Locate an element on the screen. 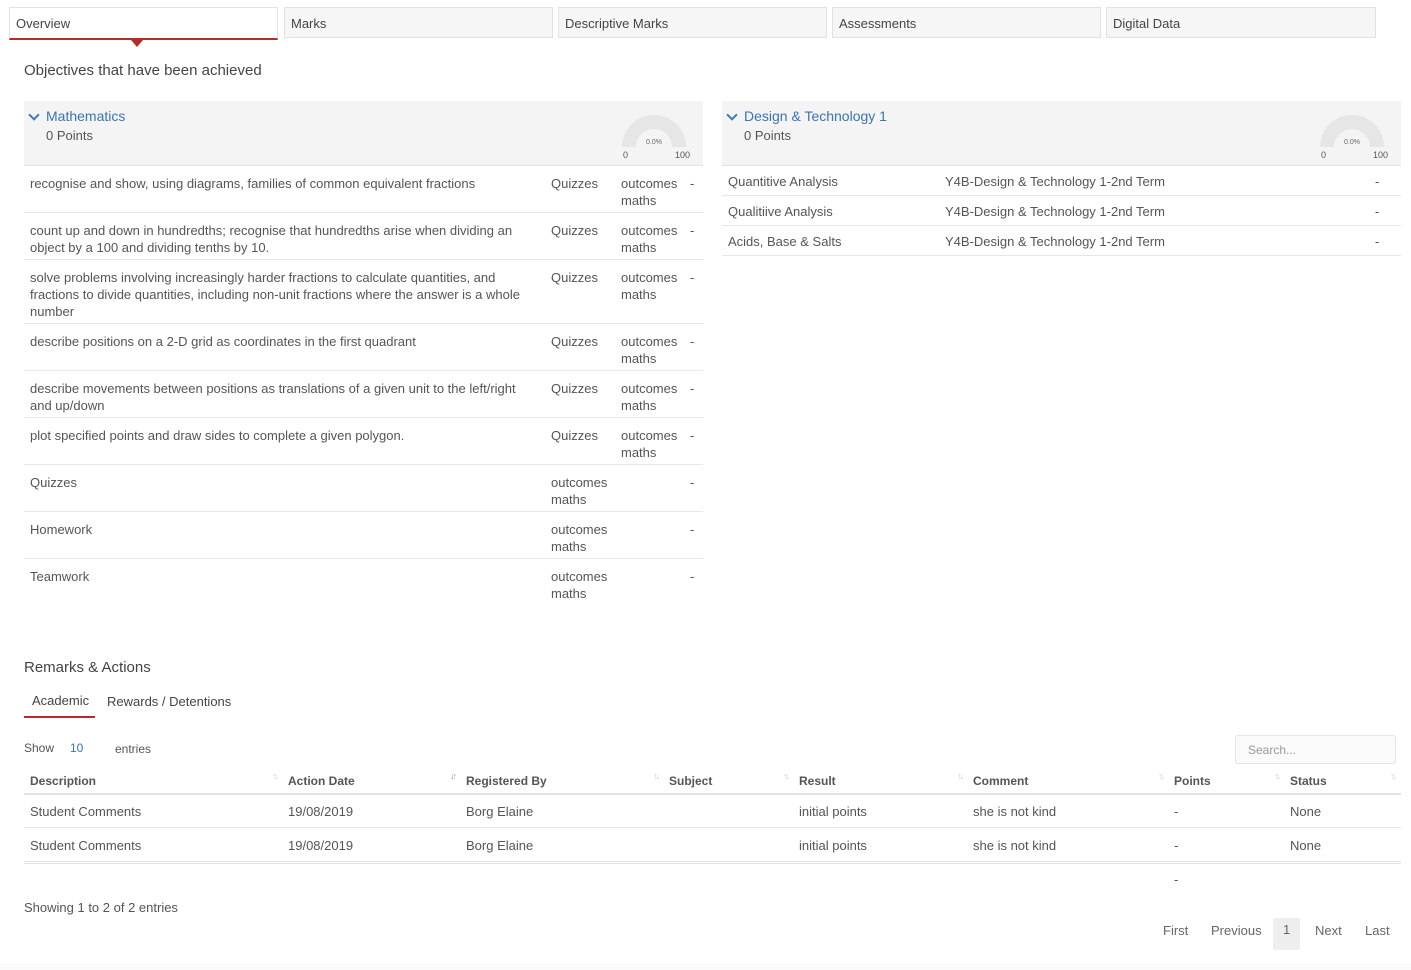 The height and width of the screenshot is (970, 1411). column-header-description: Description is located at coordinates (63, 781).